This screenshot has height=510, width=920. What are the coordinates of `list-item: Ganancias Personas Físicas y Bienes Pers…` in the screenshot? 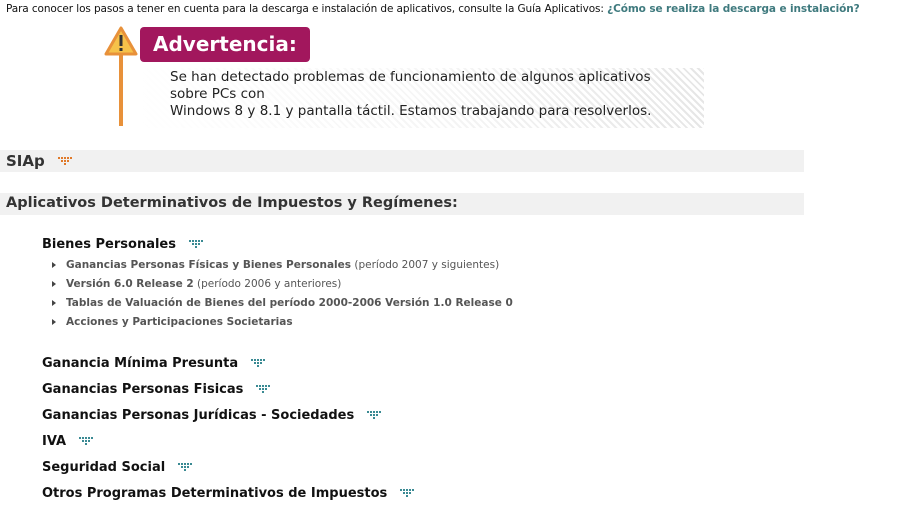 It's located at (282, 268).